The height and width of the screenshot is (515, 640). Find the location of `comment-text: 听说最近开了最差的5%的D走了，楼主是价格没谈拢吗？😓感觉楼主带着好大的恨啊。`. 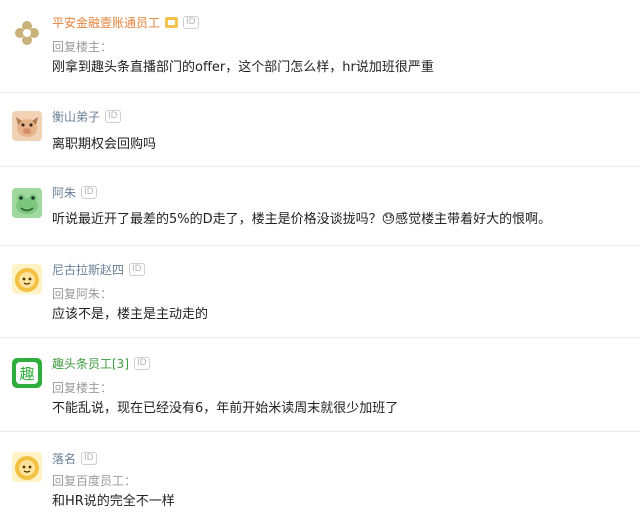

comment-text: 听说最近开了最差的5%的D走了，楼主是价格没谈拢吗？😓感觉楼主带着好大的恨啊。 is located at coordinates (302, 219).